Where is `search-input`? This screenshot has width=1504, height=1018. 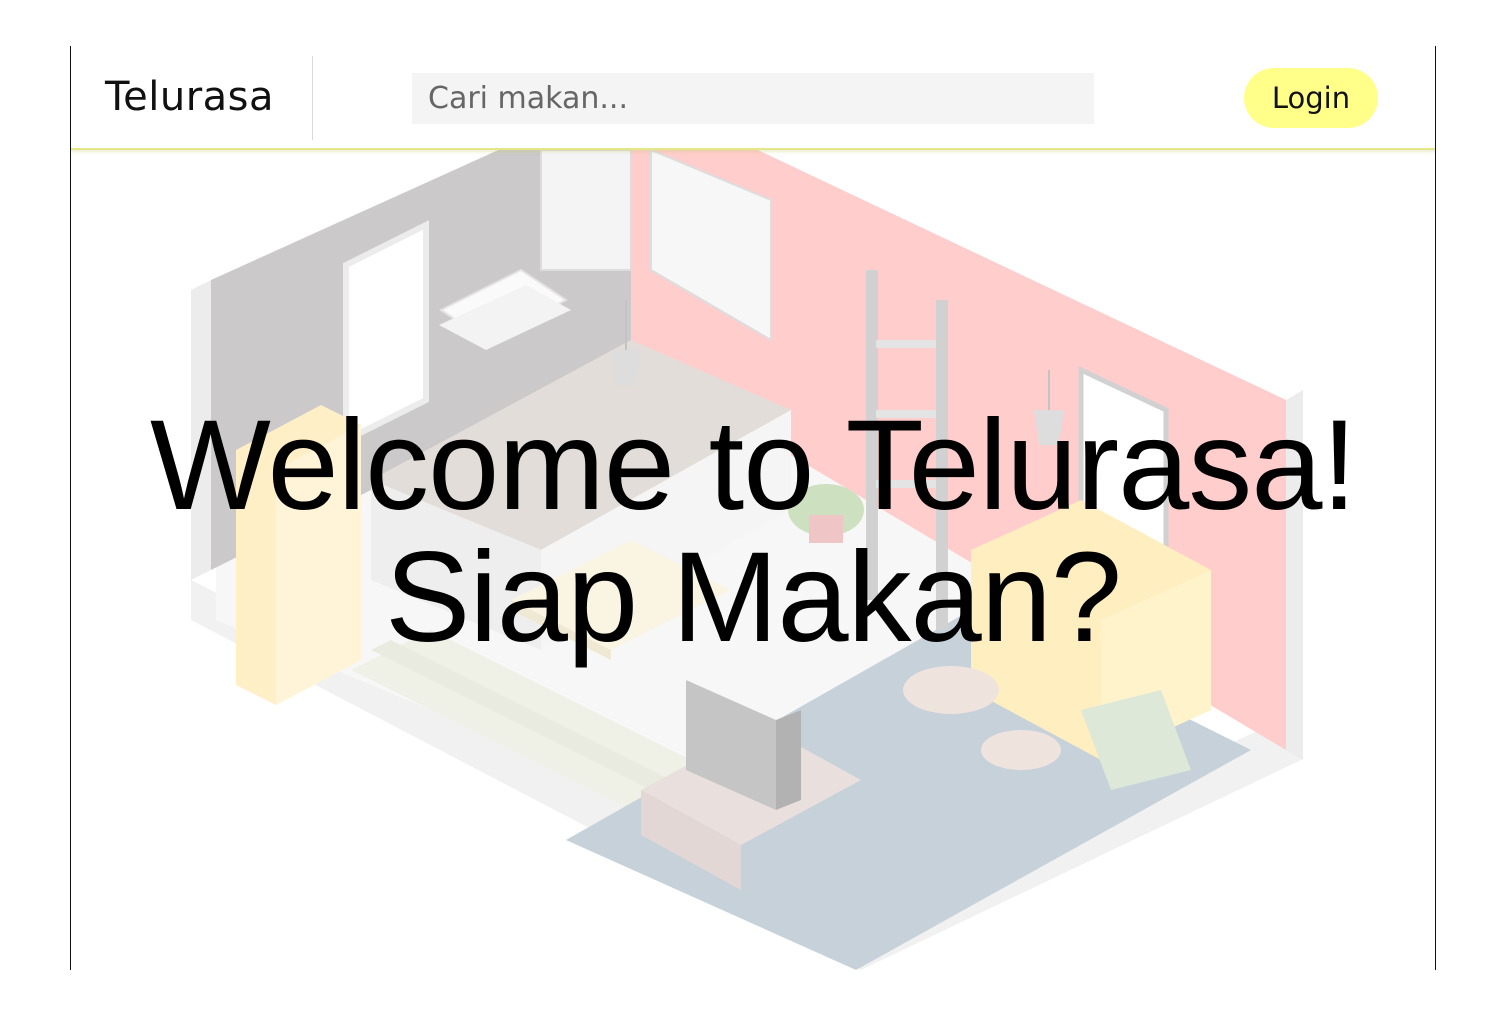
search-input is located at coordinates (753, 98).